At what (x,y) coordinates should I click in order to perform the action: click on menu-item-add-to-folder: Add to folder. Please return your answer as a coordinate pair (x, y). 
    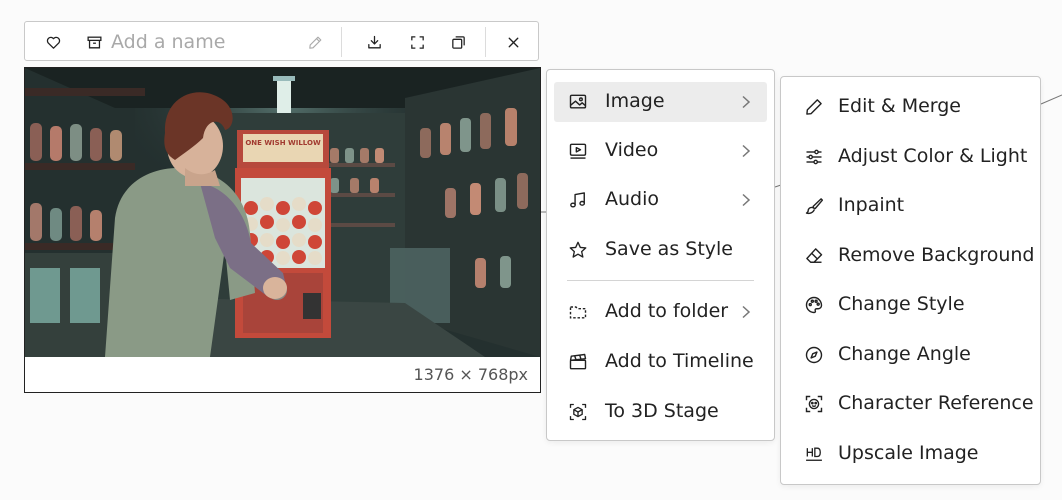
    Looking at the image, I should click on (660, 312).